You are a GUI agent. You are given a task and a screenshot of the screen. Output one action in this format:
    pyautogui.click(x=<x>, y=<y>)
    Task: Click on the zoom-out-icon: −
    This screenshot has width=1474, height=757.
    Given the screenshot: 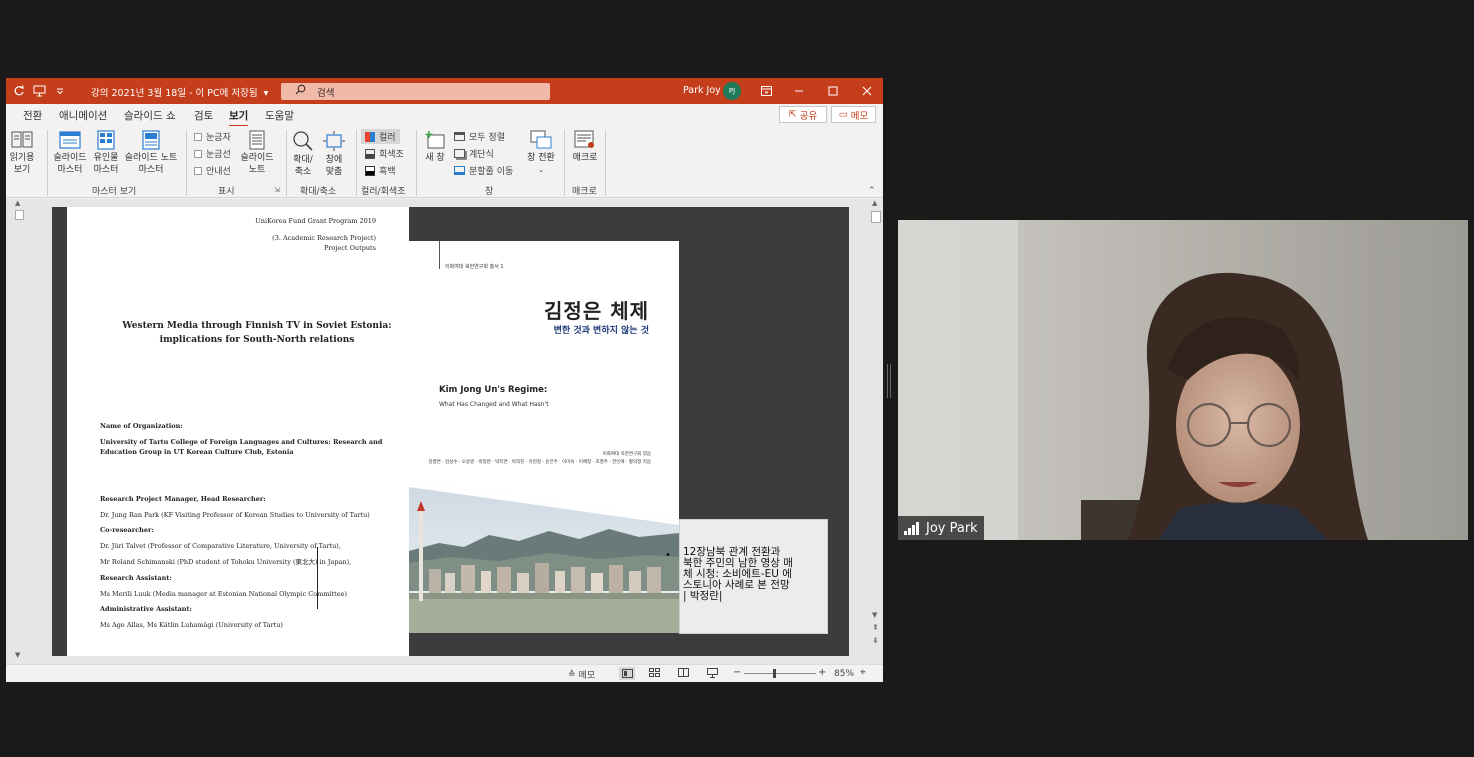 What is the action you would take?
    pyautogui.click(x=737, y=672)
    